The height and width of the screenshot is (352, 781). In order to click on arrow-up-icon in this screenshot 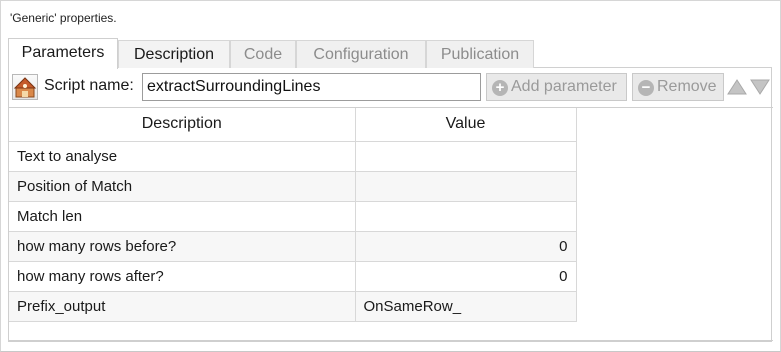, I will do `click(737, 87)`.